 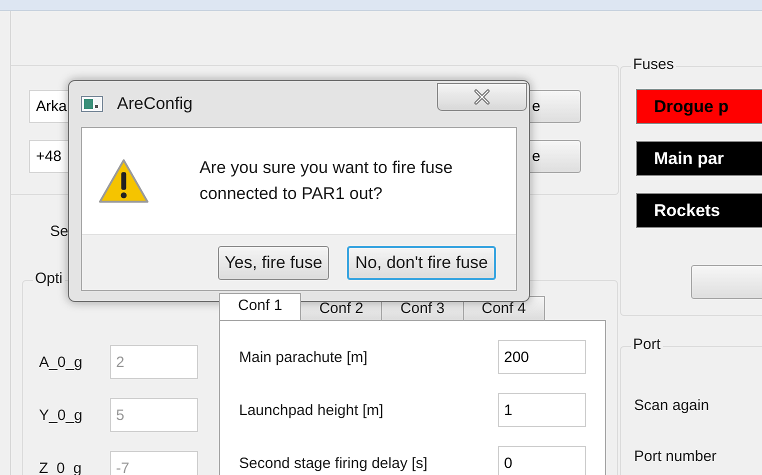 I want to click on fire-button, so click(x=726, y=282).